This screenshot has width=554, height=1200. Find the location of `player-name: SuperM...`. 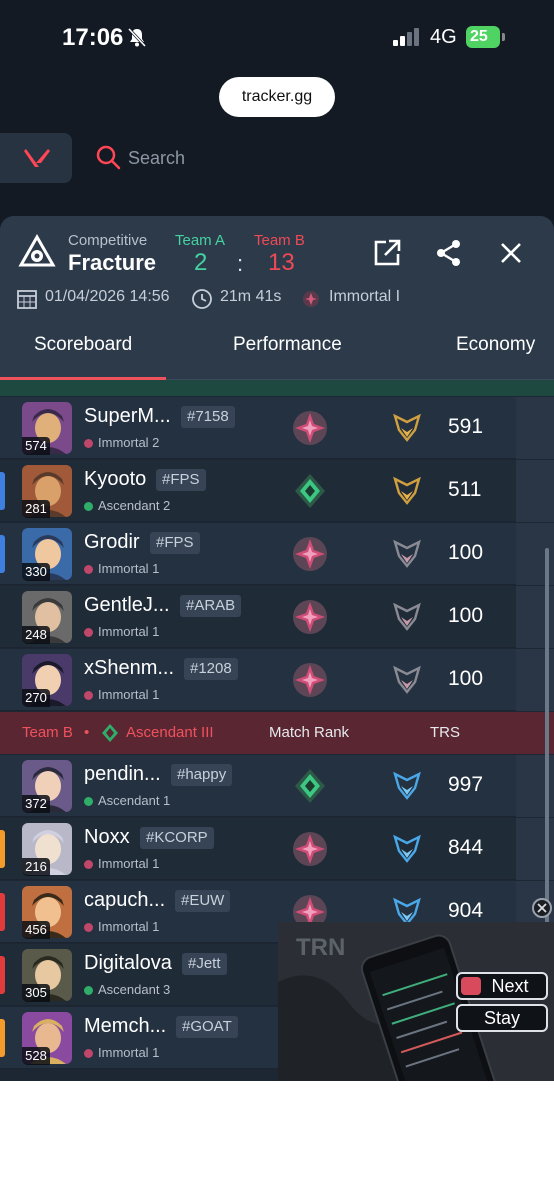

player-name: SuperM... is located at coordinates (127, 416).